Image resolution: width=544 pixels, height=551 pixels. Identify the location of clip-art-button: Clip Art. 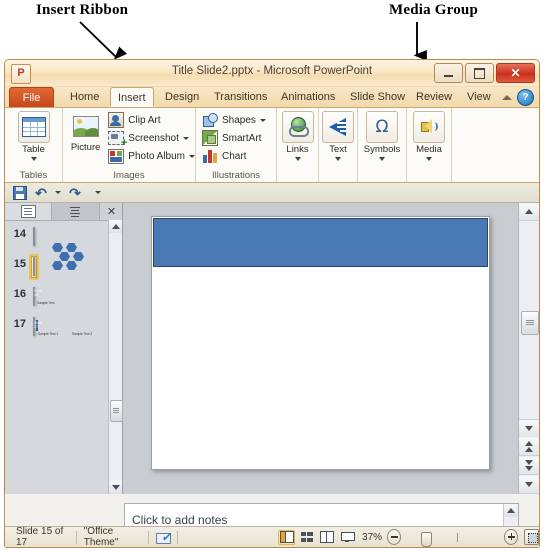
(151, 120).